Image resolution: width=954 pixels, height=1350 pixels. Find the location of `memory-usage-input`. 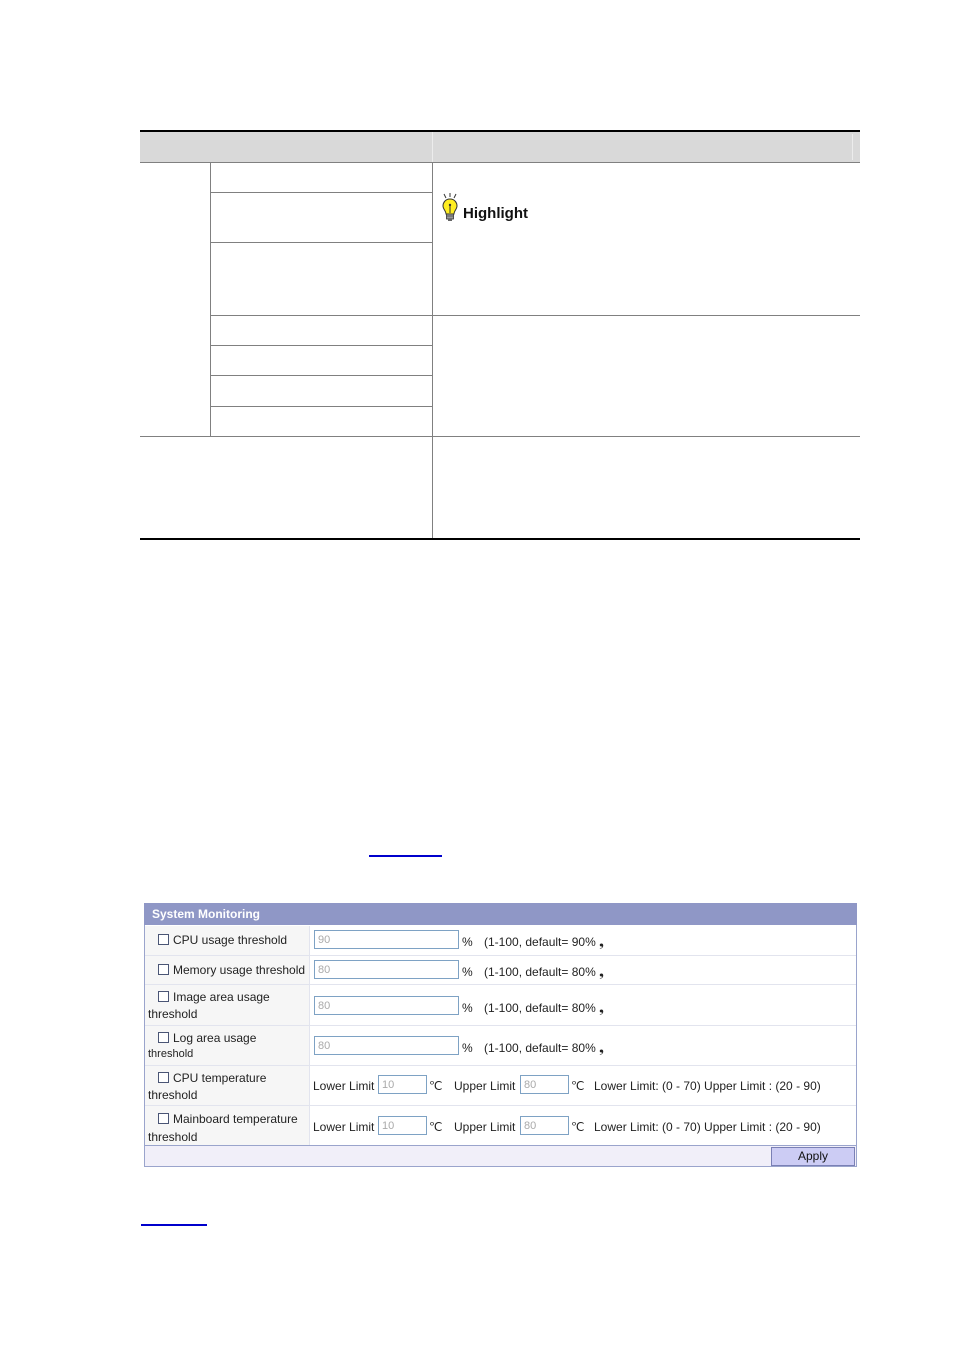

memory-usage-input is located at coordinates (386, 969).